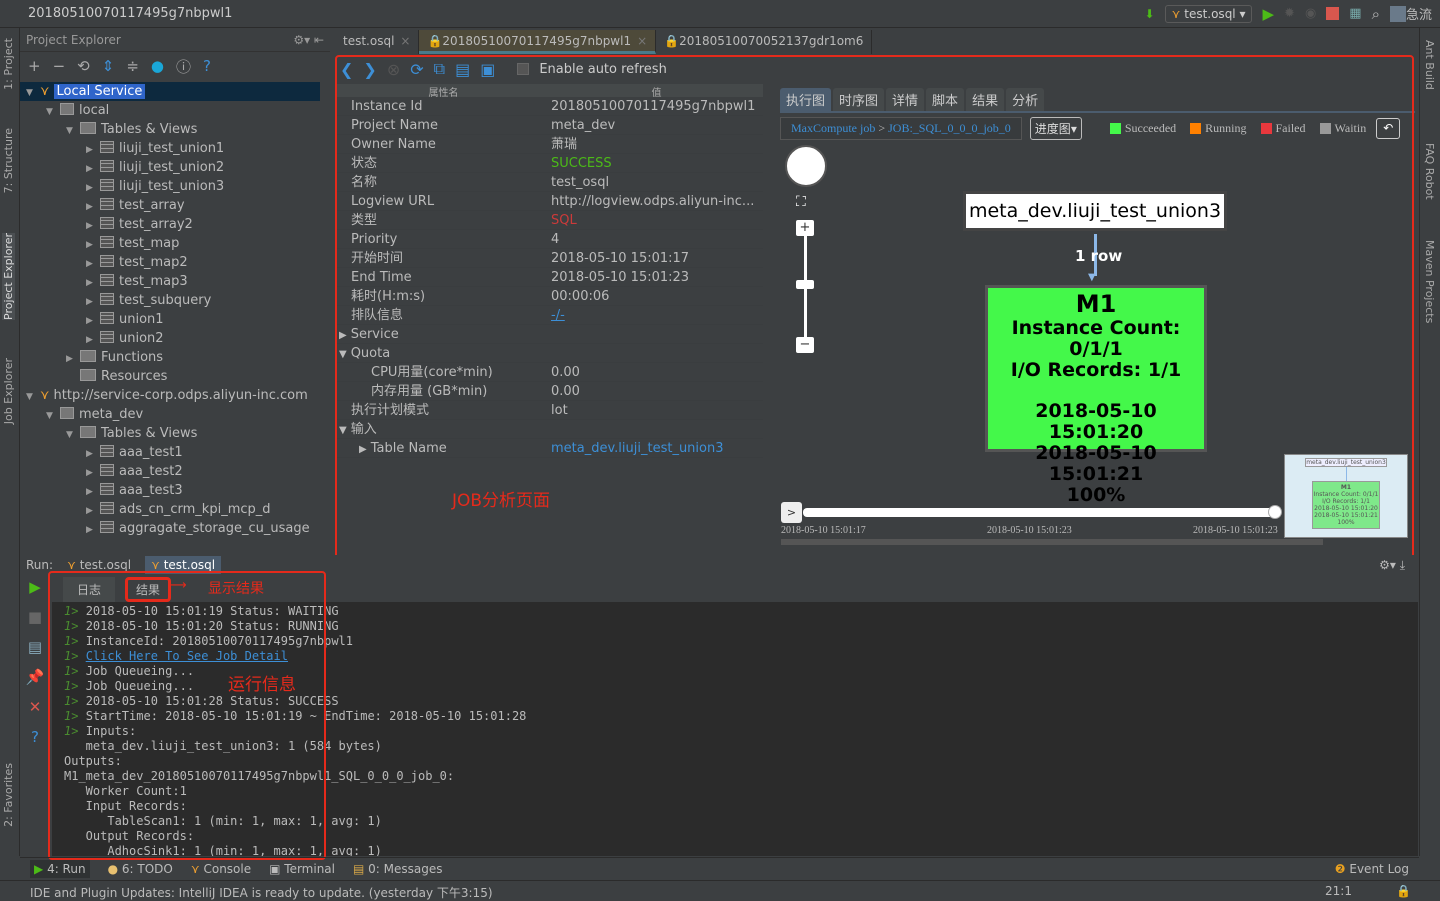 This screenshot has width=1440, height=901. I want to click on bottom-tab-terminal: ▣ Terminal, so click(302, 869).